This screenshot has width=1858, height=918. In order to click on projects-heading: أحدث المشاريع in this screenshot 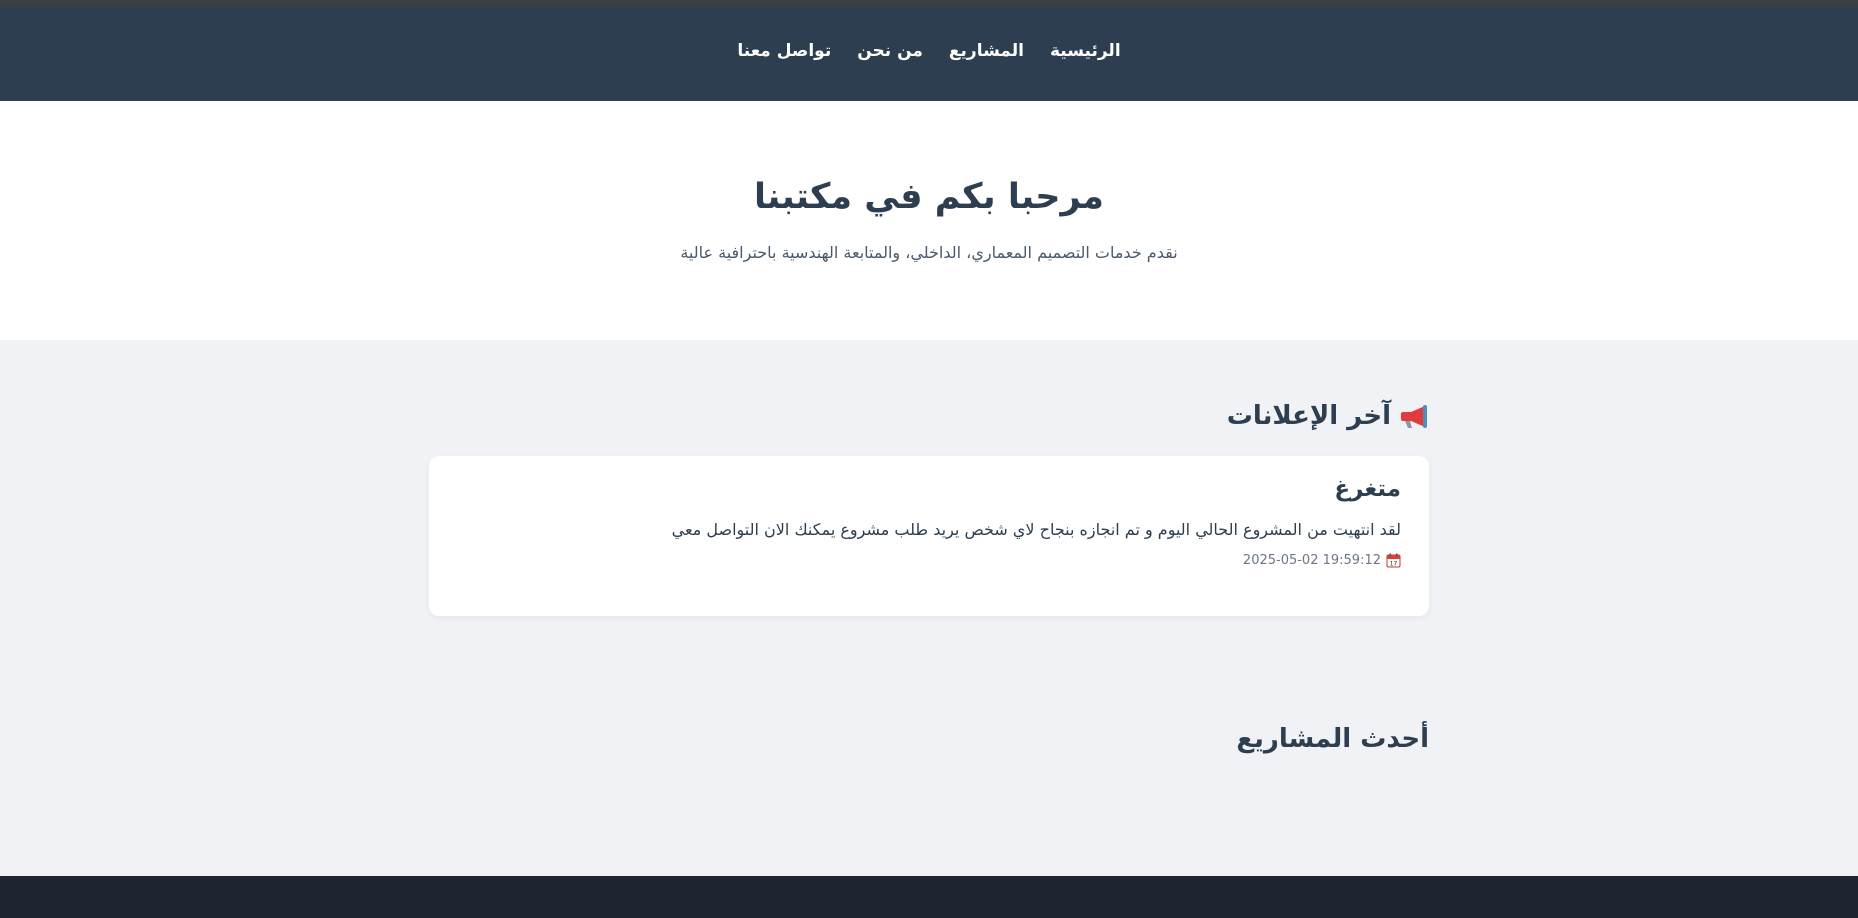, I will do `click(1332, 739)`.